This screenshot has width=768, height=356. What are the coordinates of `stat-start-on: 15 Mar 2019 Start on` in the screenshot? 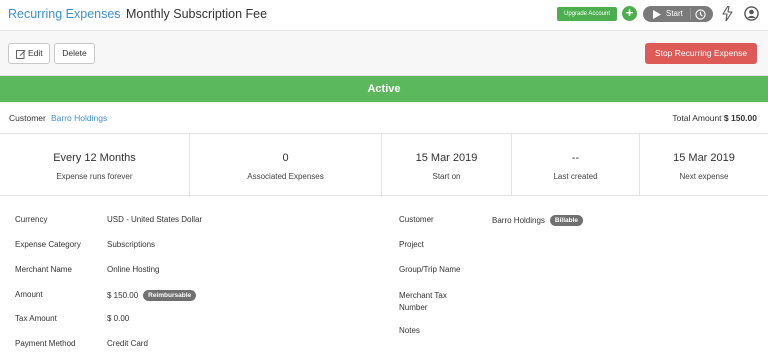 It's located at (447, 165).